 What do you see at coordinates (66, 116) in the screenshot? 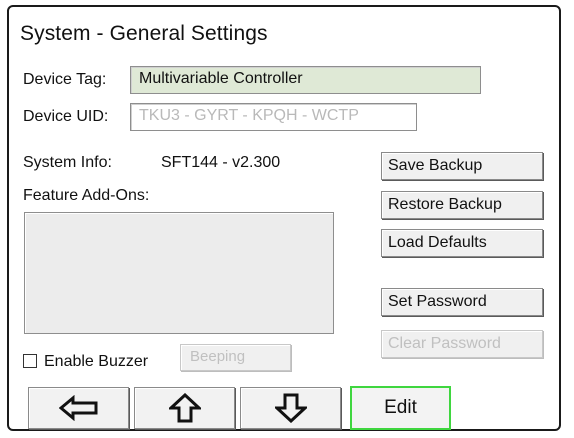
I see `device-uid-label: Device UID:` at bounding box center [66, 116].